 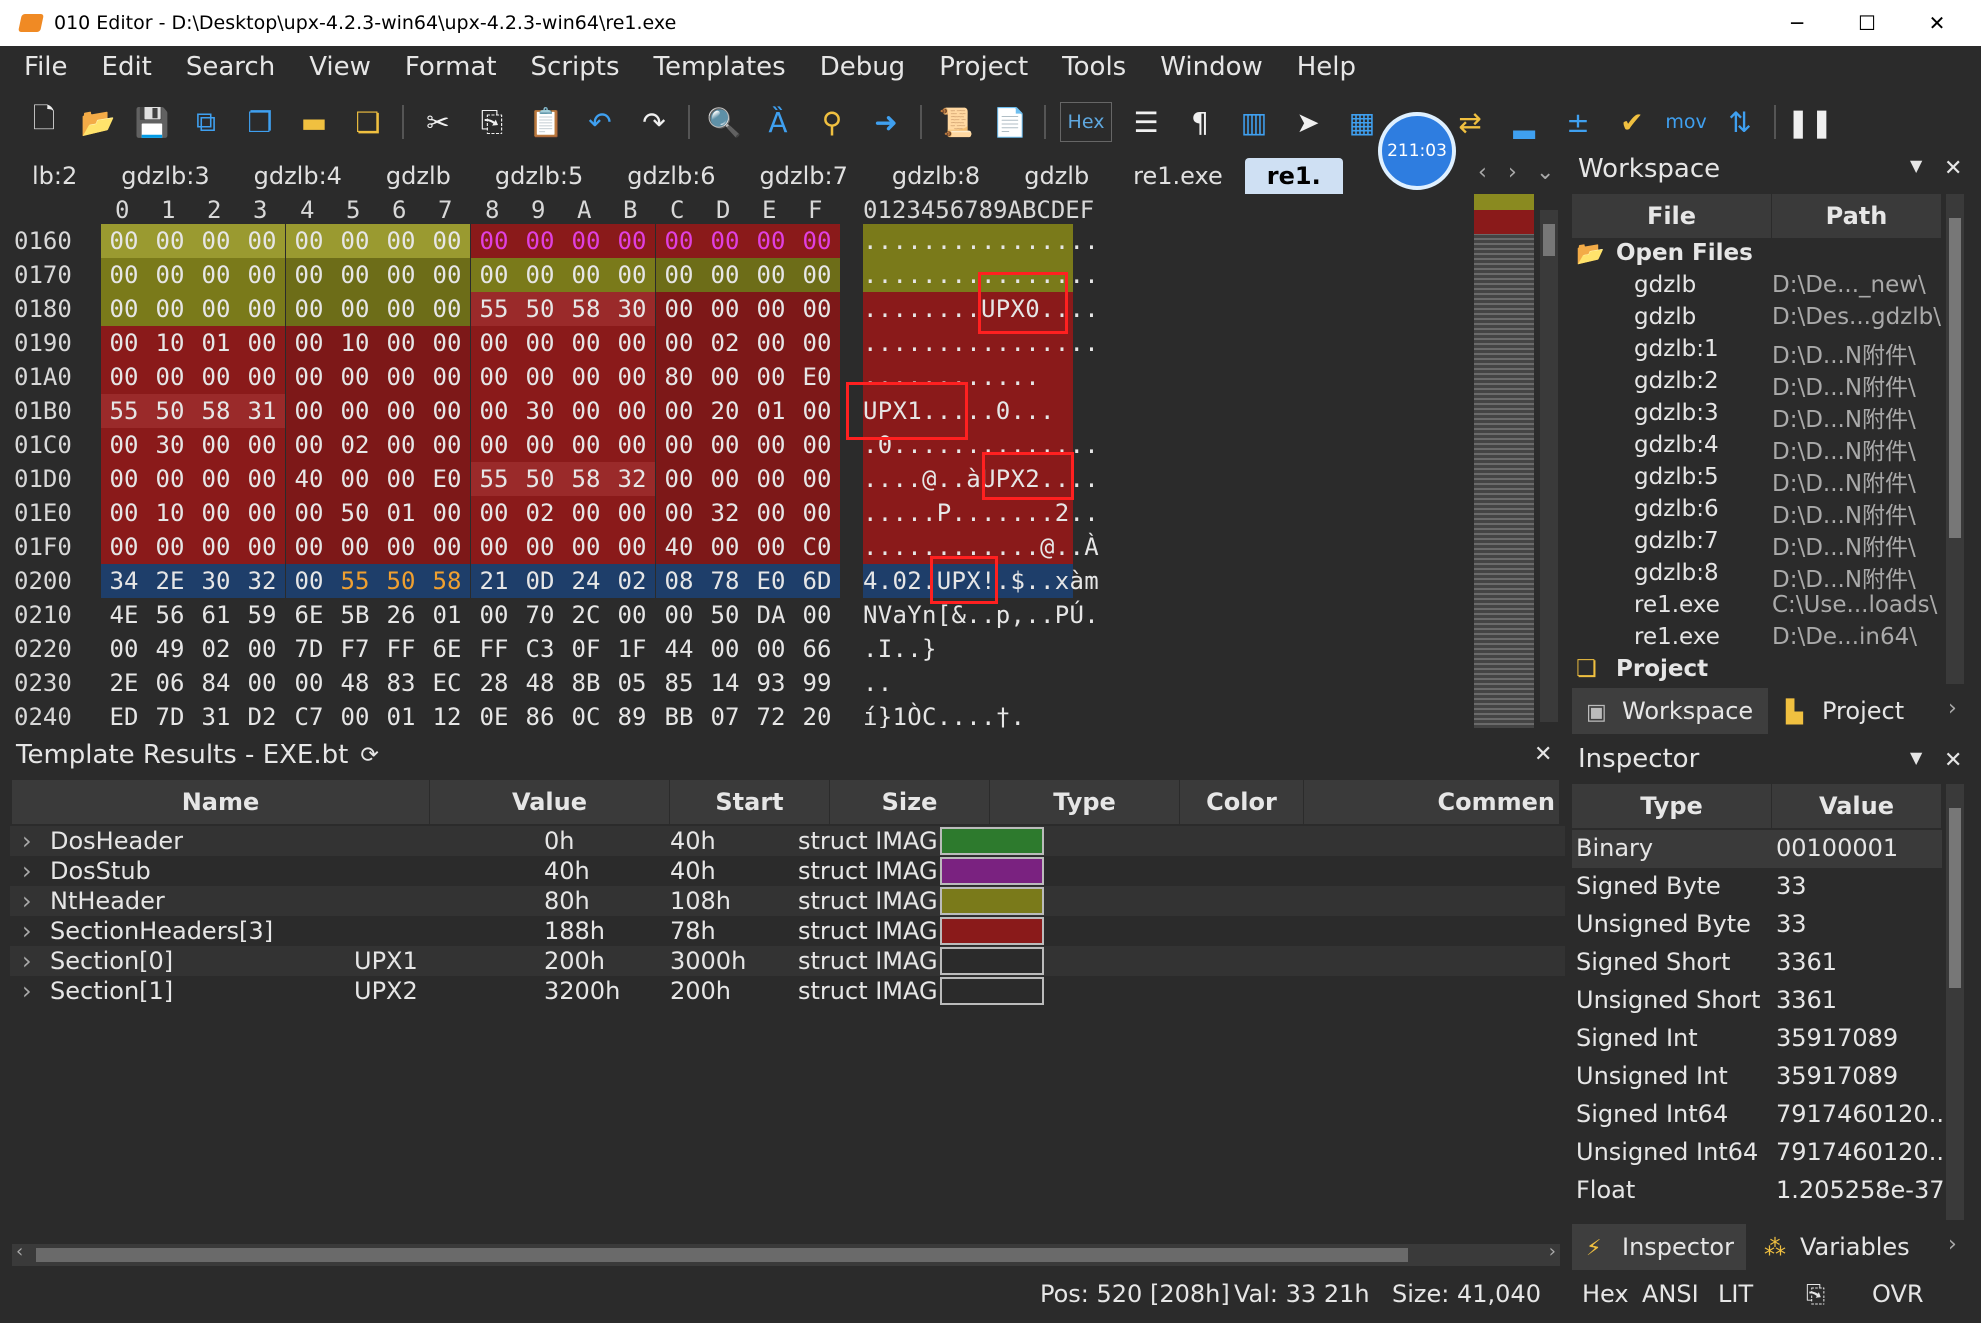 What do you see at coordinates (771, 581) in the screenshot?
I see `hex-byte: E0` at bounding box center [771, 581].